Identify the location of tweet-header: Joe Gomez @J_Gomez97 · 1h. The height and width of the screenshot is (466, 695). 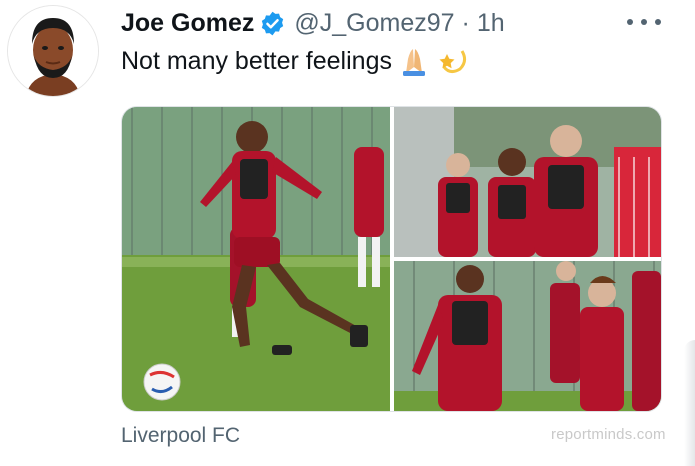
(313, 23).